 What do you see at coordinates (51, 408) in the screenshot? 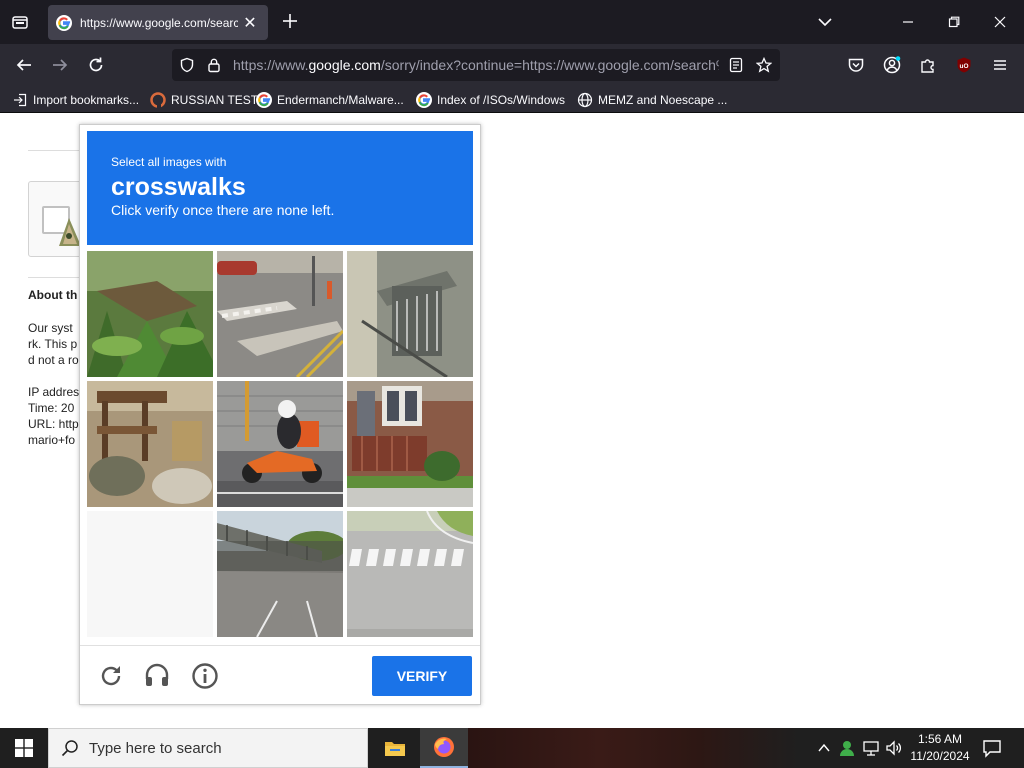
I see `time-text: Time: 20` at bounding box center [51, 408].